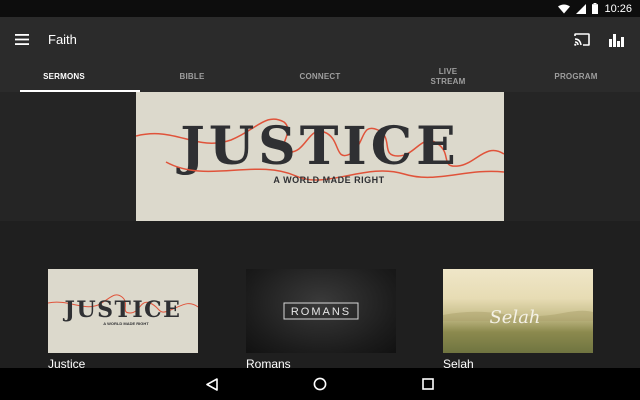  I want to click on romans-art-title: ROMANS, so click(321, 312).